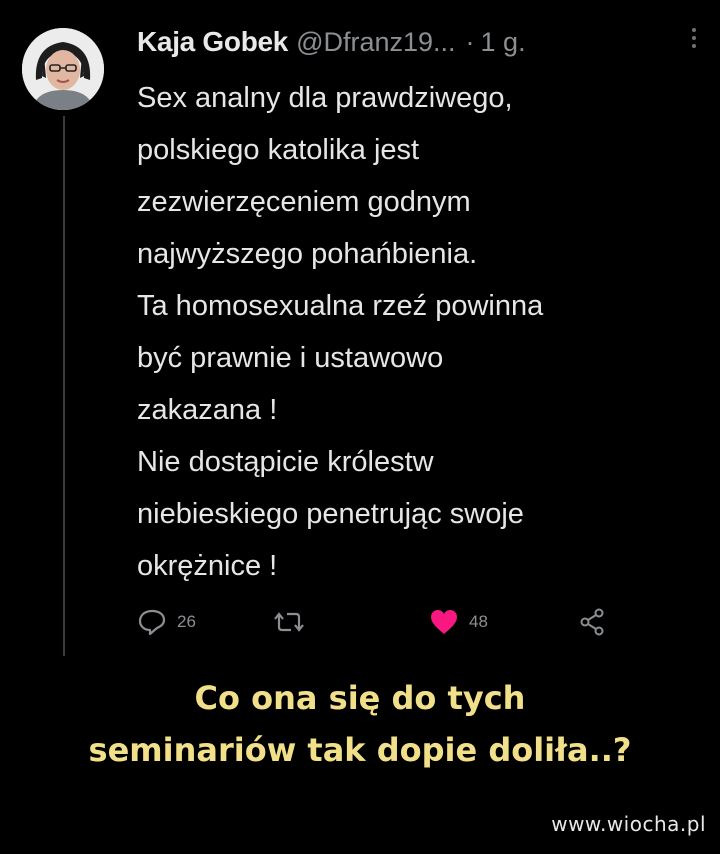 The image size is (720, 854). Describe the element at coordinates (212, 42) in the screenshot. I see `author-name: Kaja Gobek` at that location.